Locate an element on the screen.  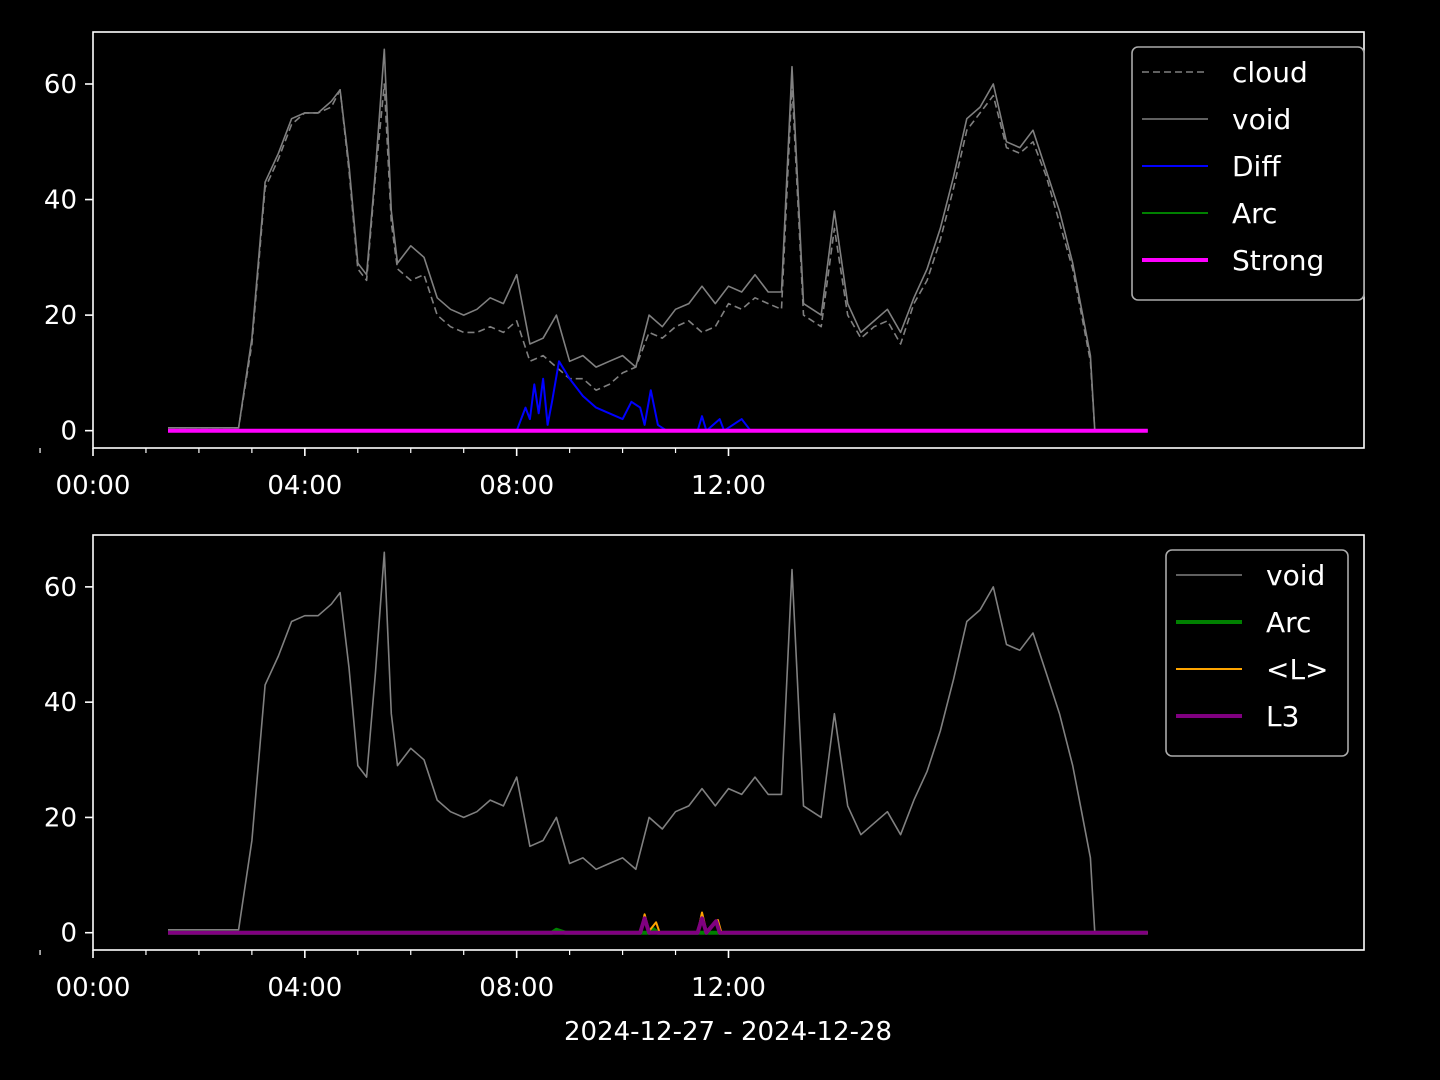
legend: cloud void Diff Arc Strong is located at coordinates (1248, 173).